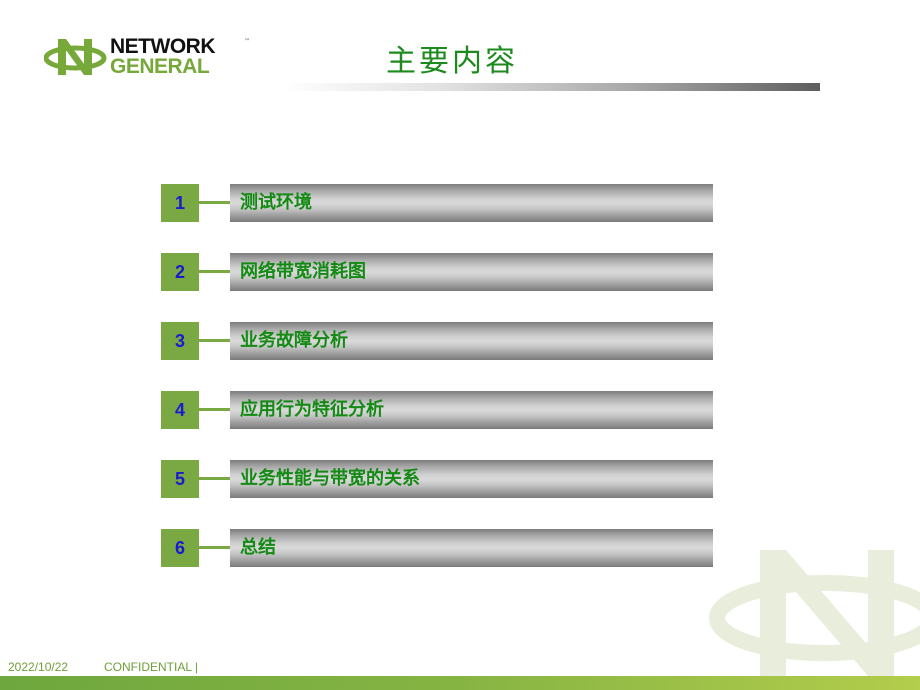 Image resolution: width=920 pixels, height=690 pixels. I want to click on agenda-item-5: 5 业务性能与带宽的关系, so click(441, 479).